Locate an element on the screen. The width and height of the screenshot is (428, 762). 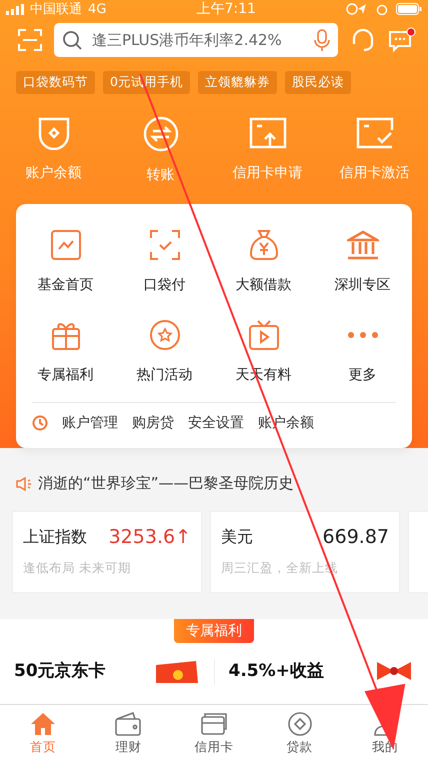
transfer-icon is located at coordinates (160, 134).